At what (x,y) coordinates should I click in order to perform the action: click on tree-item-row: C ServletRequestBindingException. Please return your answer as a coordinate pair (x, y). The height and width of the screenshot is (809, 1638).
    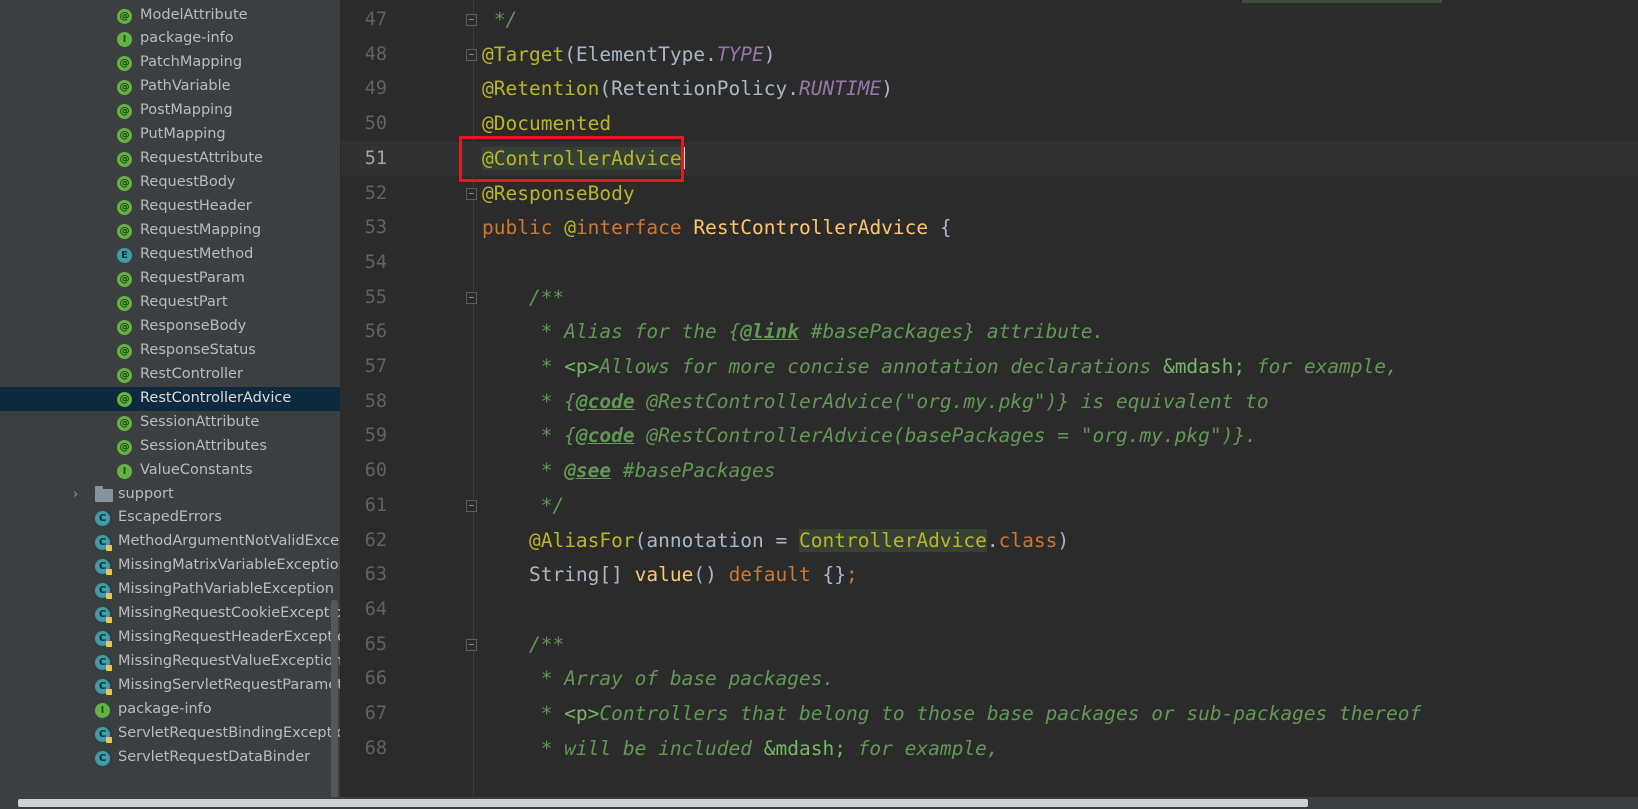
    Looking at the image, I should click on (170, 734).